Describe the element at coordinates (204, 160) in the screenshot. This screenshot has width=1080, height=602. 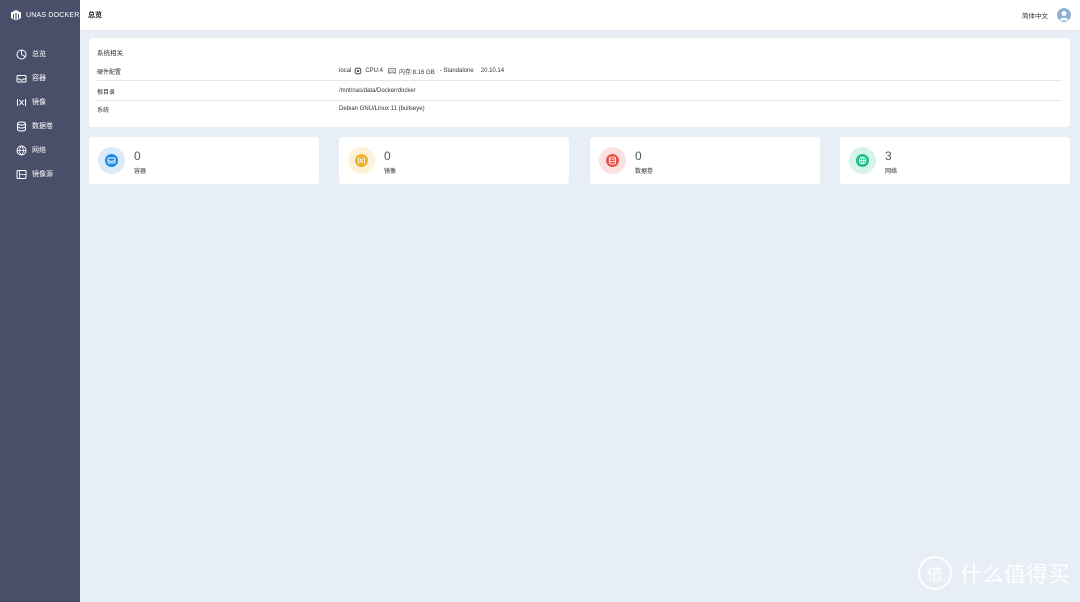
I see `stat-card-containers: 0 容器` at that location.